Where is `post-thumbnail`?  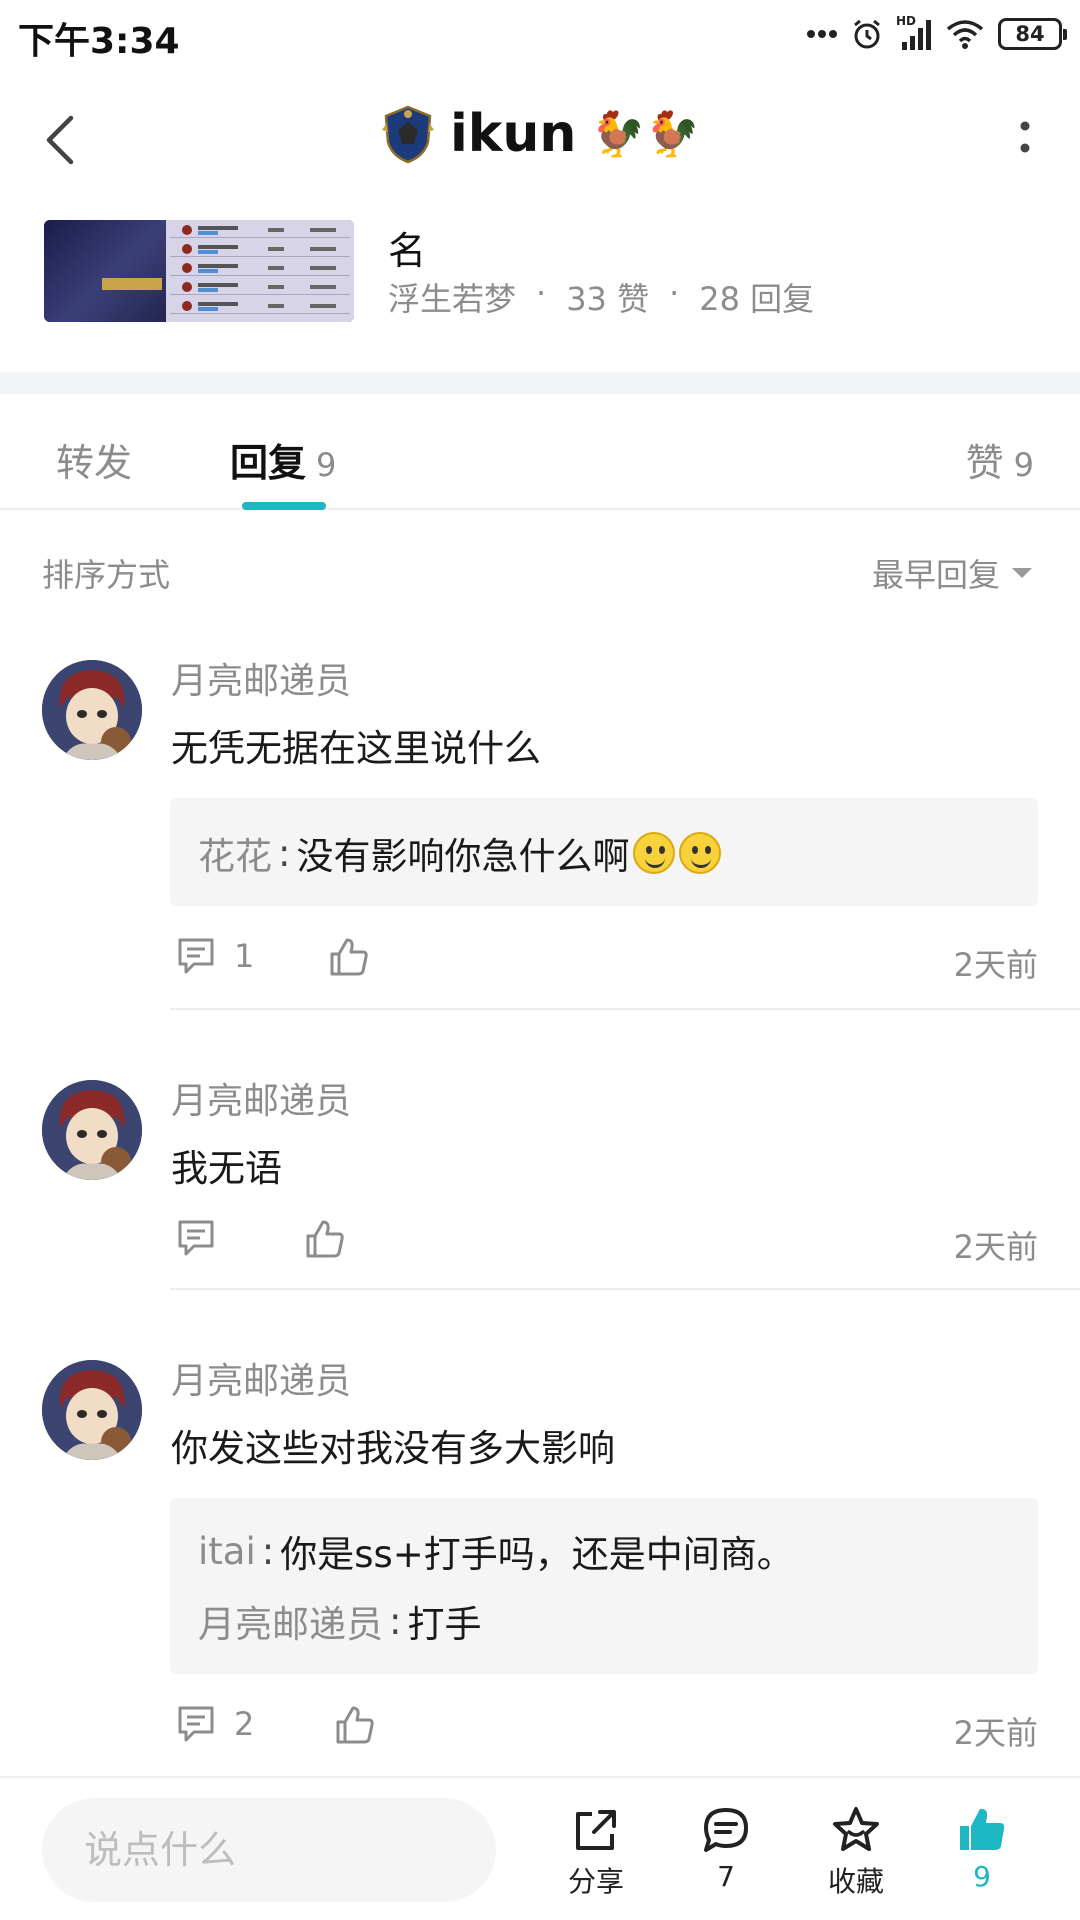 post-thumbnail is located at coordinates (199, 271).